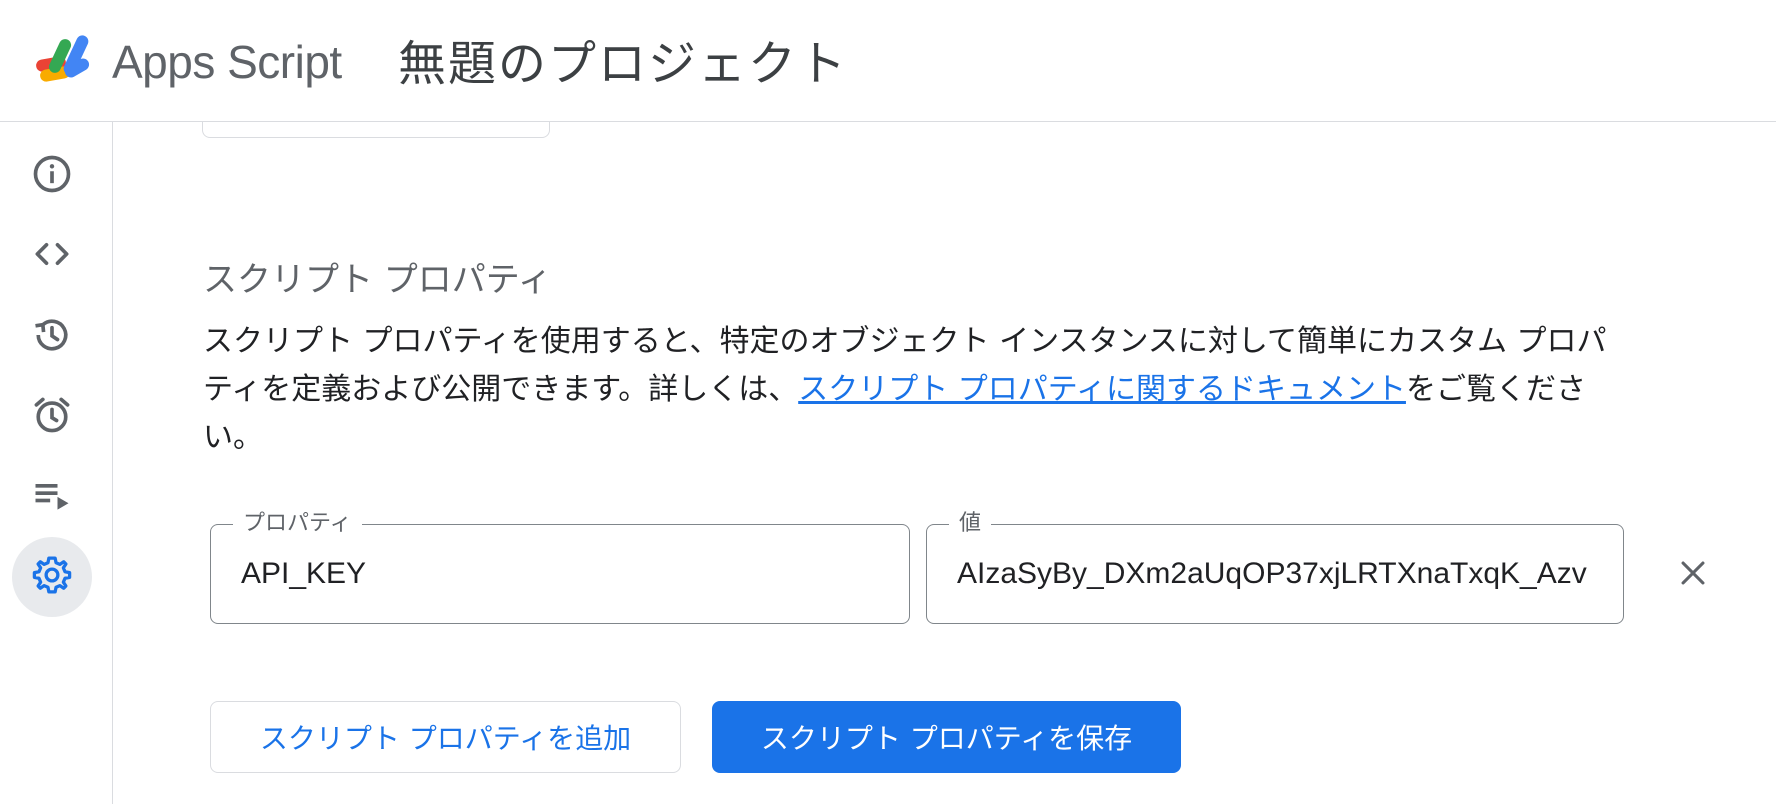 The width and height of the screenshot is (1776, 804). I want to click on info-icon, so click(52, 176).